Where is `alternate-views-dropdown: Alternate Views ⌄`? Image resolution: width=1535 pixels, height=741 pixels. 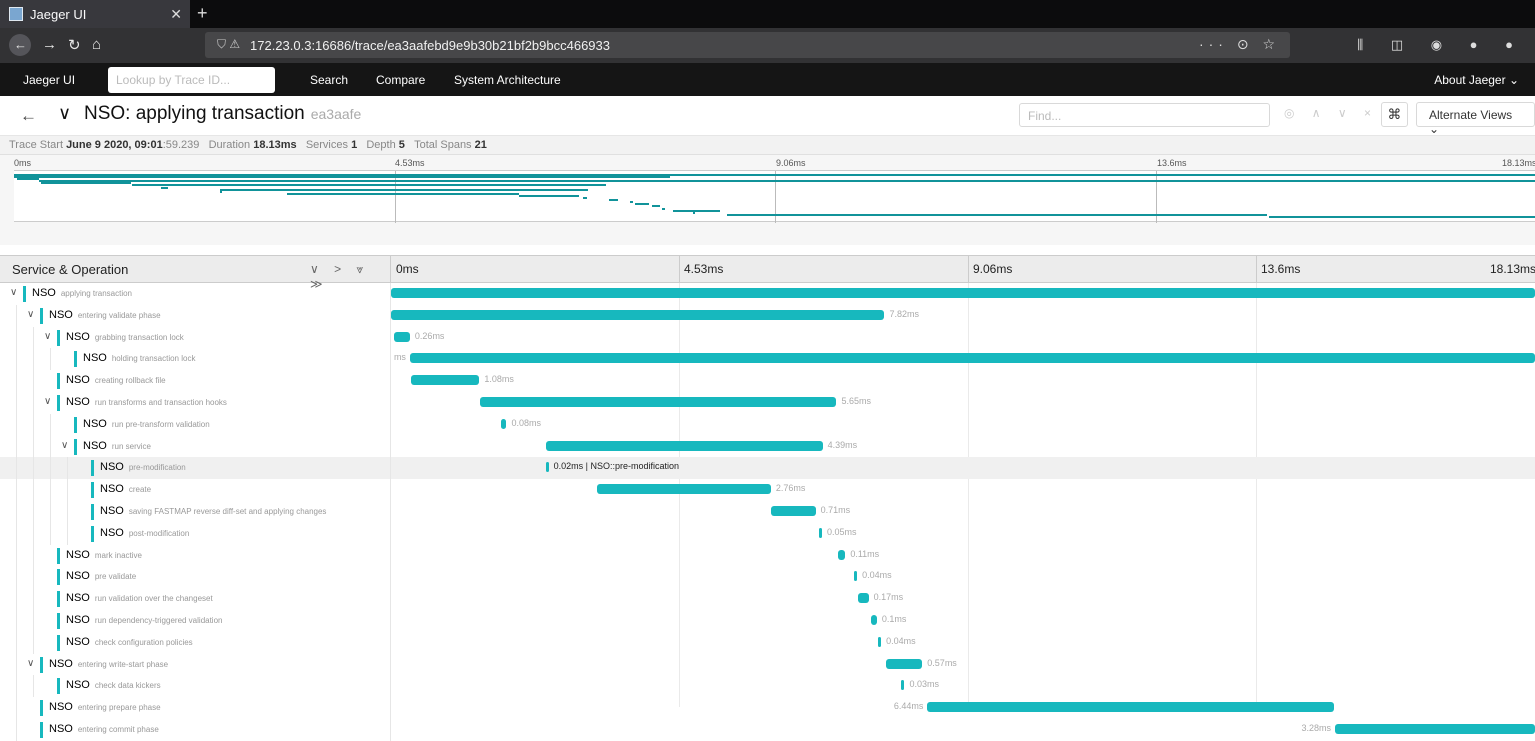
alternate-views-dropdown: Alternate Views ⌄ is located at coordinates (1475, 119).